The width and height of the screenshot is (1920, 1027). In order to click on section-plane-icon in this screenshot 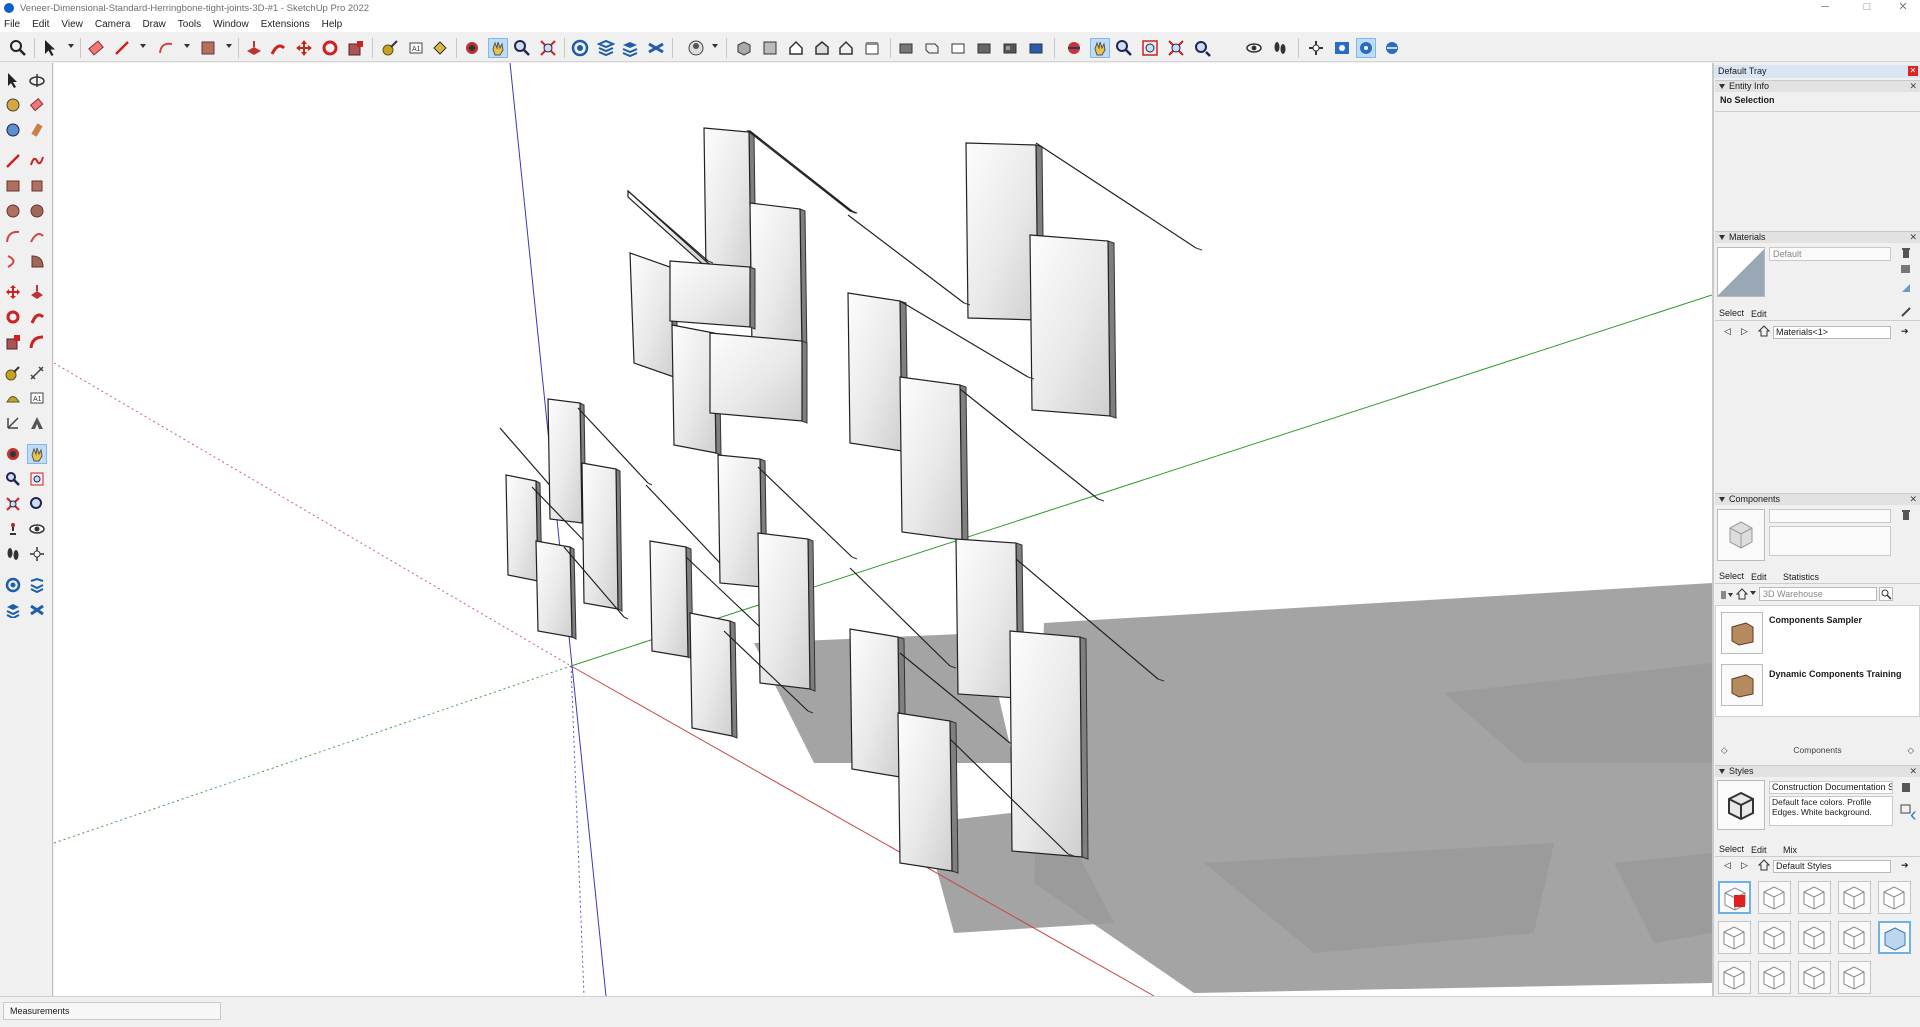, I will do `click(1074, 48)`.